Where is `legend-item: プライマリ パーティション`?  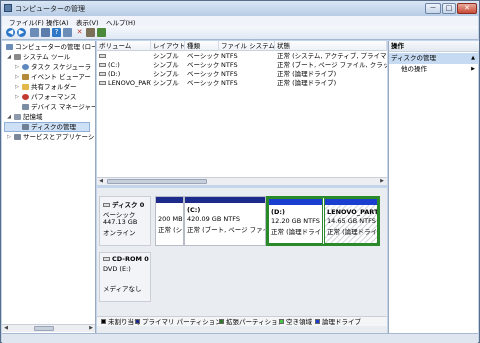
legend-item: プライマリ パーティション is located at coordinates (178, 322).